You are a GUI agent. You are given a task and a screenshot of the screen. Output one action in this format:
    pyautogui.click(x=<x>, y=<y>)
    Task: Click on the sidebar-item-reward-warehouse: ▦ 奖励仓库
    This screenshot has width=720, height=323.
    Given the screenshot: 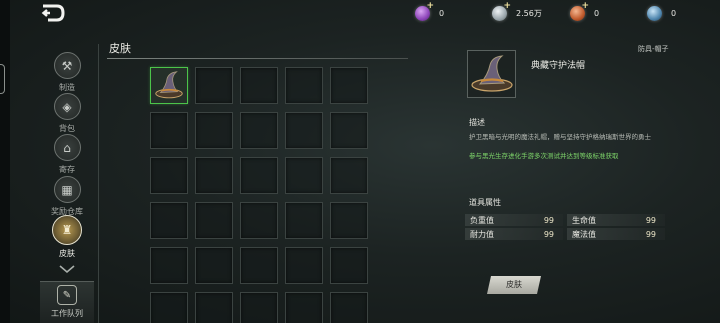 What is the action you would take?
    pyautogui.click(x=67, y=196)
    